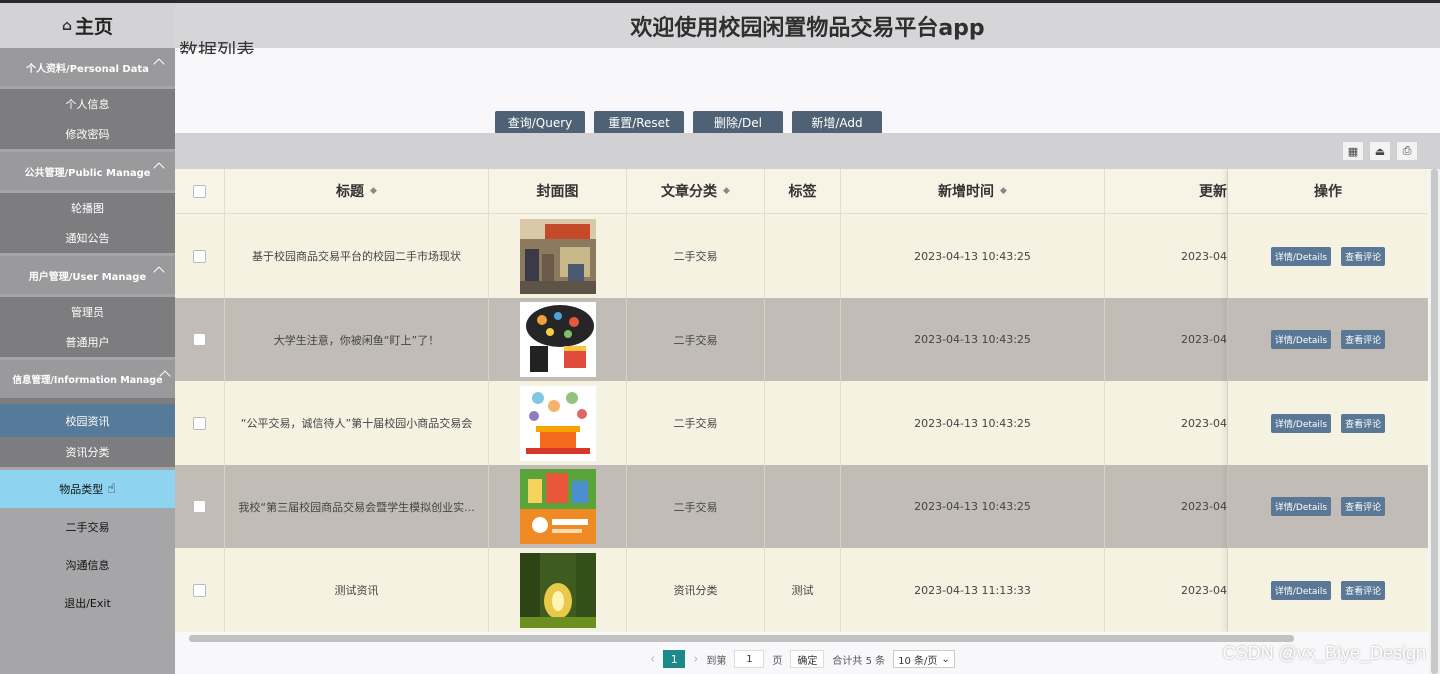 The height and width of the screenshot is (674, 1440). I want to click on sidebar-item-second-hand: 二手交易, so click(87, 527).